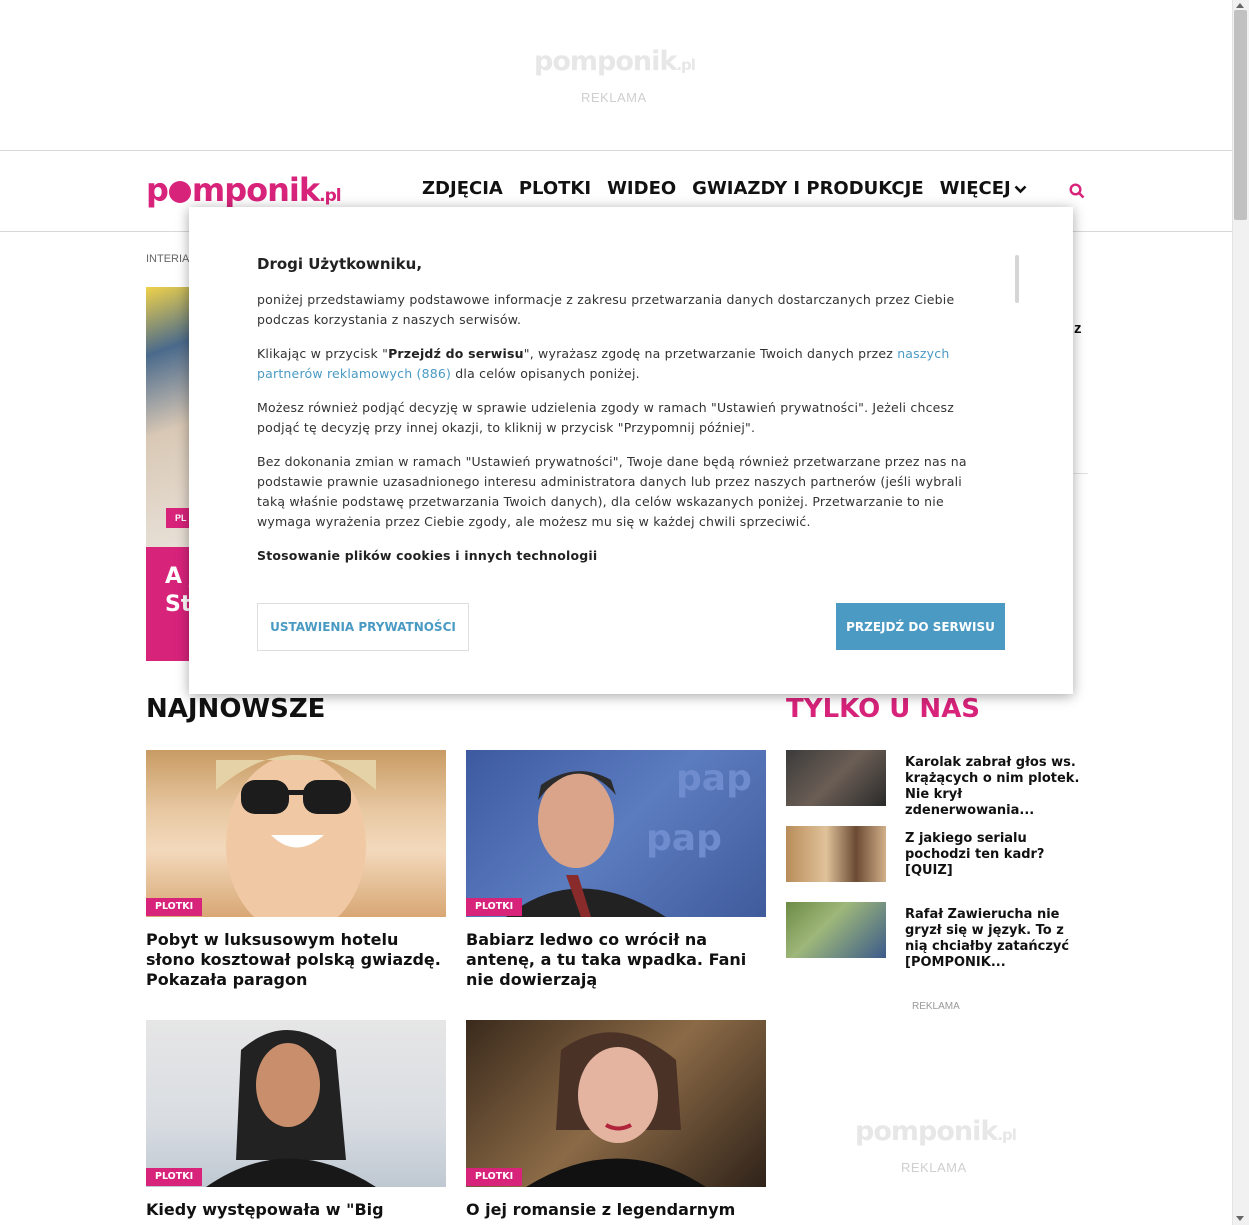 The width and height of the screenshot is (1249, 1225). What do you see at coordinates (296, 1210) in the screenshot?
I see `card-title: Kiedy występowała w "Big` at bounding box center [296, 1210].